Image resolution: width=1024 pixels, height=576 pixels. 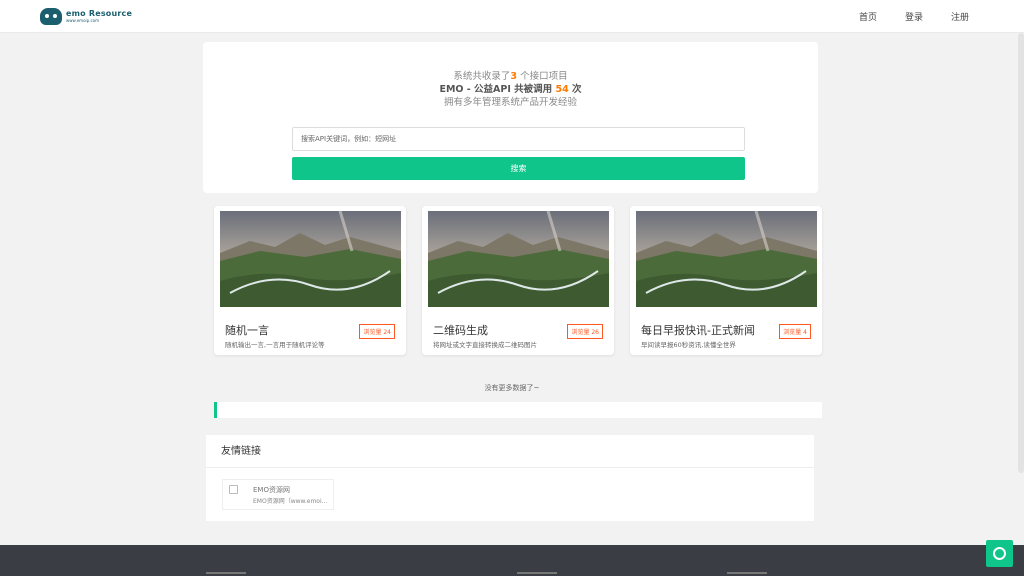 I want to click on card-title: 随机一言, so click(x=247, y=330).